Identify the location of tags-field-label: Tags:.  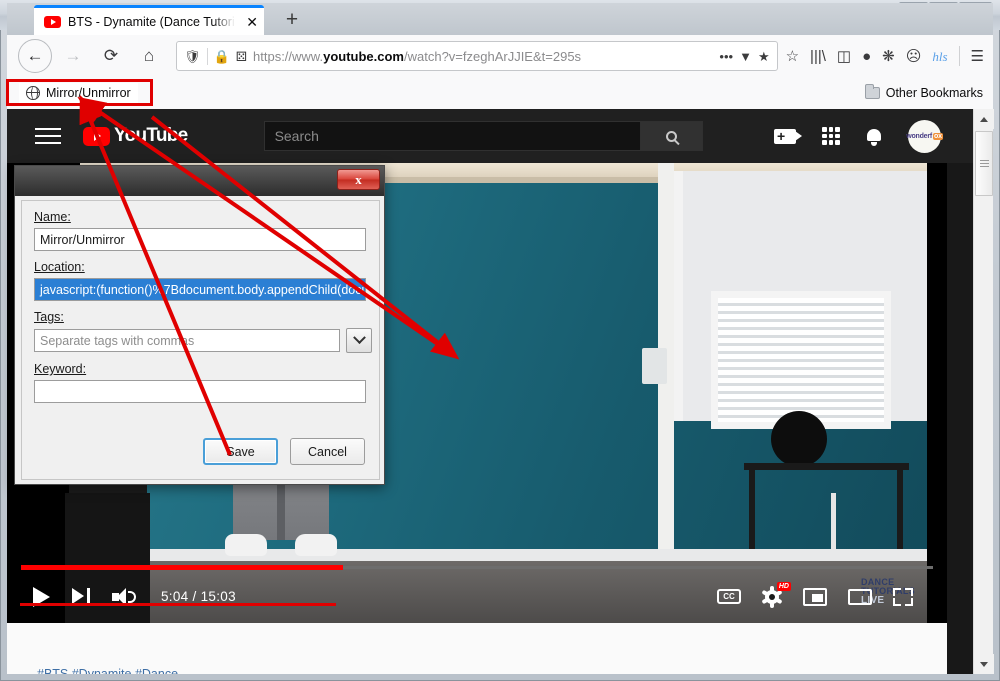
(206, 317).